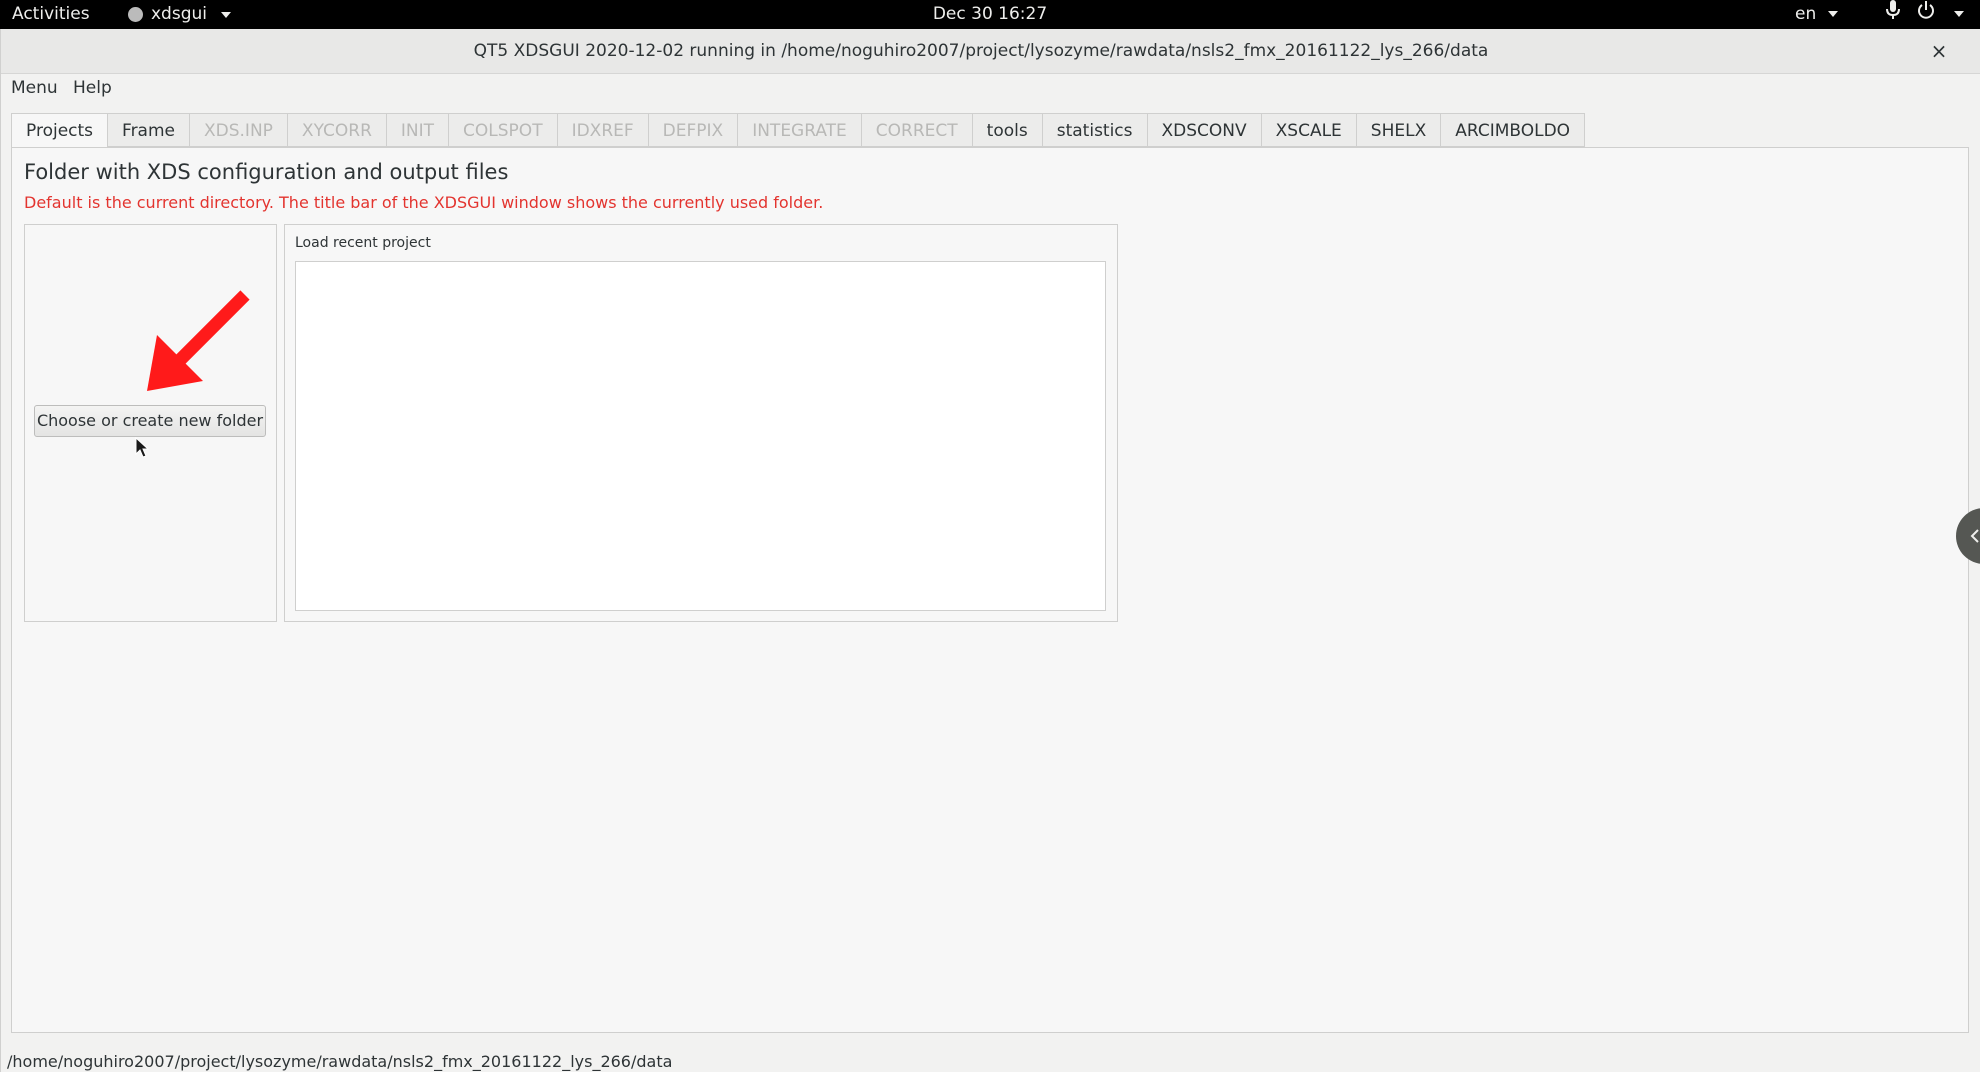 The height and width of the screenshot is (1072, 1980). What do you see at coordinates (336, 130) in the screenshot?
I see `tab-xycorr: XYCORR` at bounding box center [336, 130].